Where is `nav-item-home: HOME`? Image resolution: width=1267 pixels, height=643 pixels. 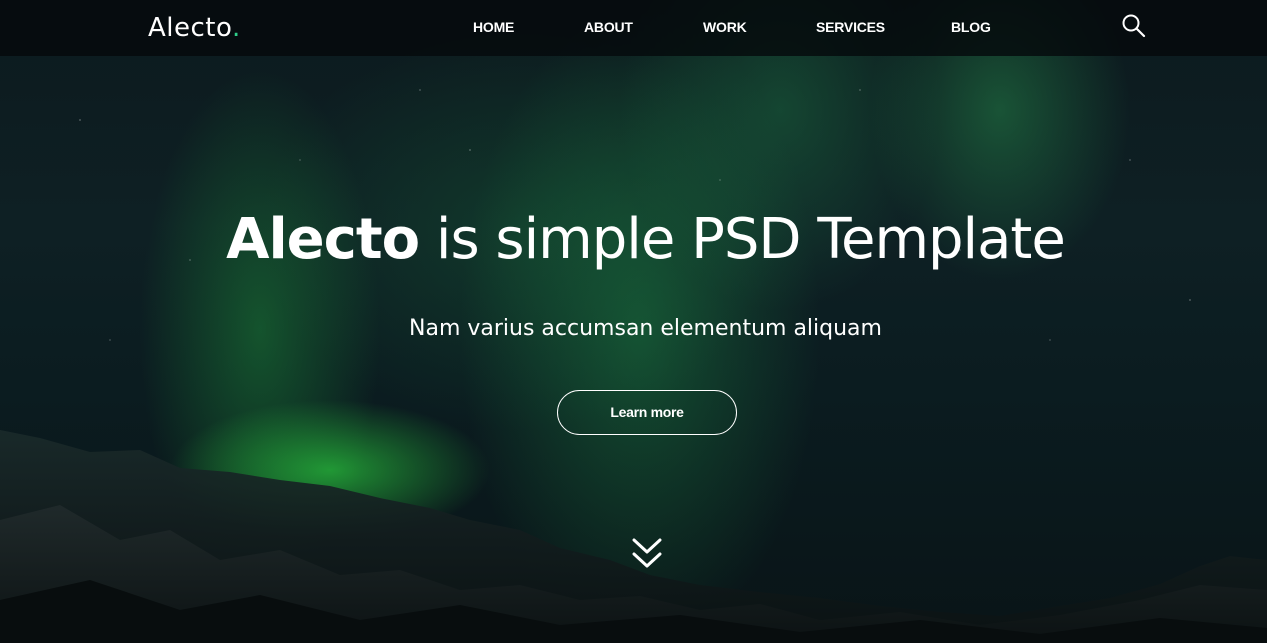
nav-item-home: HOME is located at coordinates (493, 27).